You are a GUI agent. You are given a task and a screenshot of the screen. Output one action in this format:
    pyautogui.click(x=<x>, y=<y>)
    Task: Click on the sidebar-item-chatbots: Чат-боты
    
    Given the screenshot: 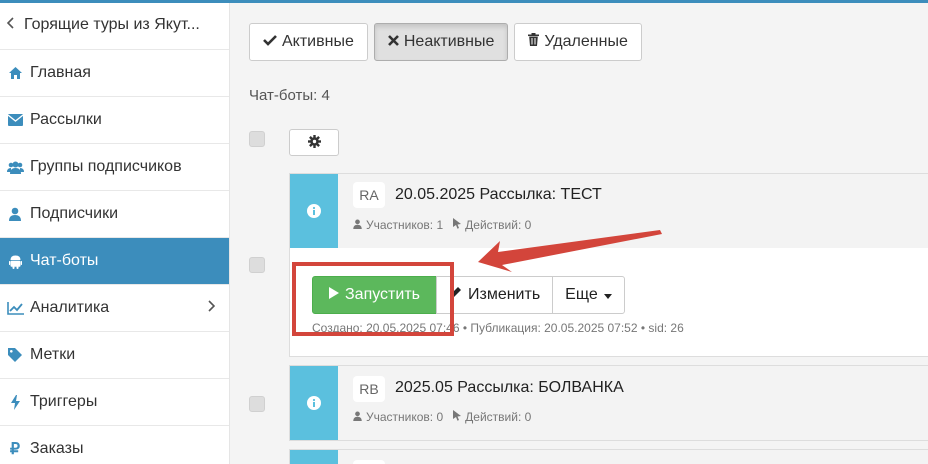 What is the action you would take?
    pyautogui.click(x=114, y=261)
    